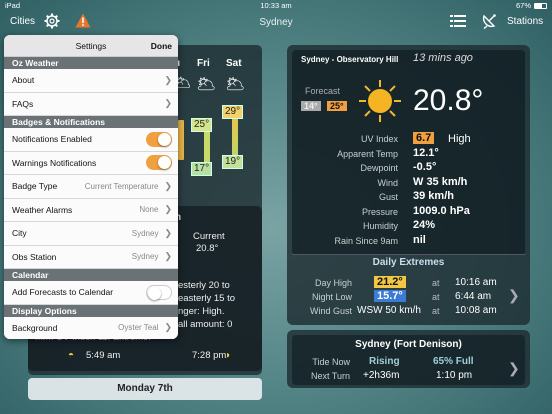 Image resolution: width=552 pixels, height=414 pixels. What do you see at coordinates (390, 296) in the screenshot?
I see `night-low-value: 15.7°` at bounding box center [390, 296].